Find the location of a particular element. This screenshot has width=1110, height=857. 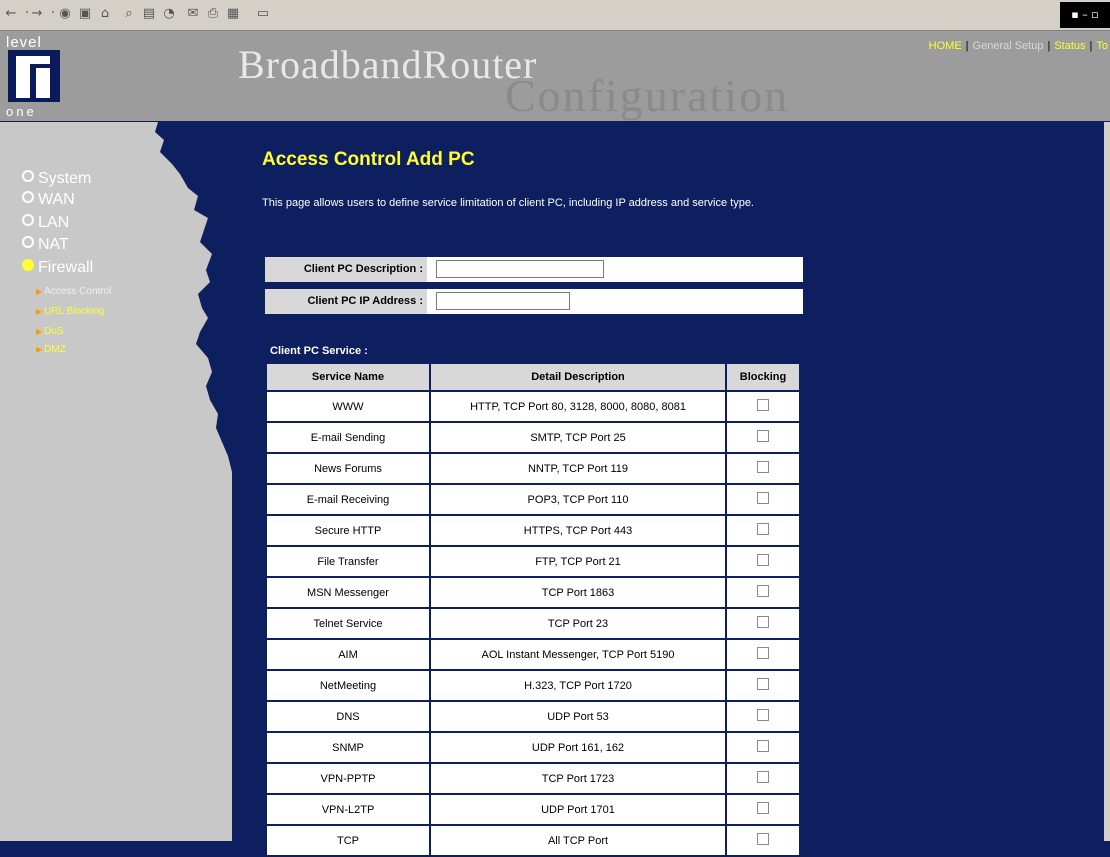

service-name: Secure HTTP is located at coordinates (348, 530).